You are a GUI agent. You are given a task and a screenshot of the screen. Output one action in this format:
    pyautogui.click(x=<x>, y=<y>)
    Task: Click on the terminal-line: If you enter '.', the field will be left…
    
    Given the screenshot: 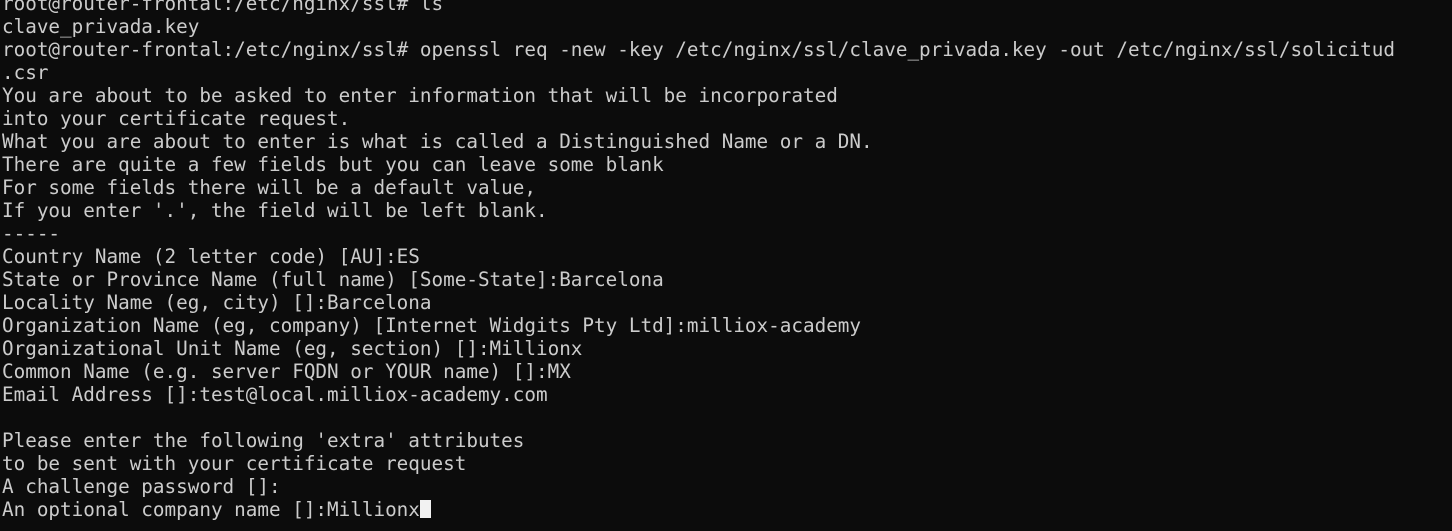 What is the action you would take?
    pyautogui.click(x=275, y=210)
    